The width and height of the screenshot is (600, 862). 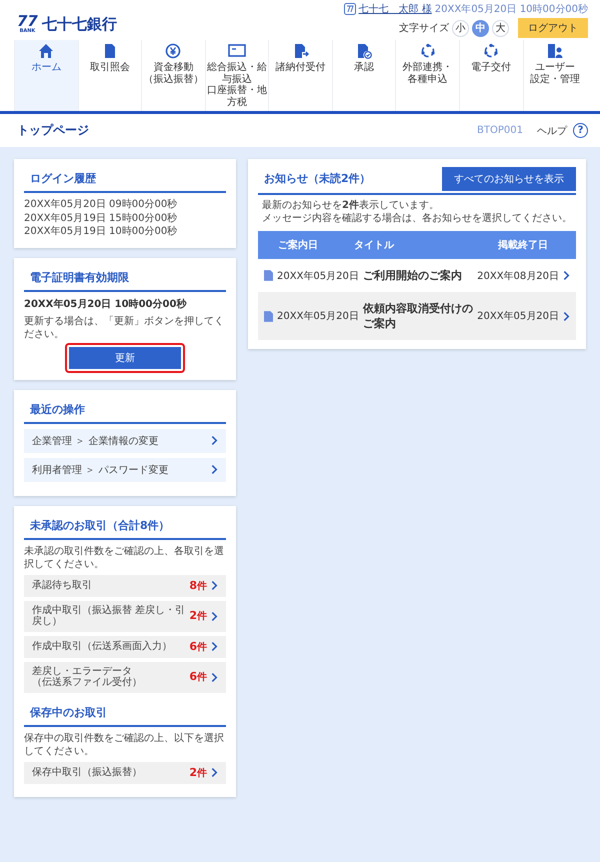 I want to click on transaction-label: 作成中取引（伝送系画面入力）, so click(x=102, y=646).